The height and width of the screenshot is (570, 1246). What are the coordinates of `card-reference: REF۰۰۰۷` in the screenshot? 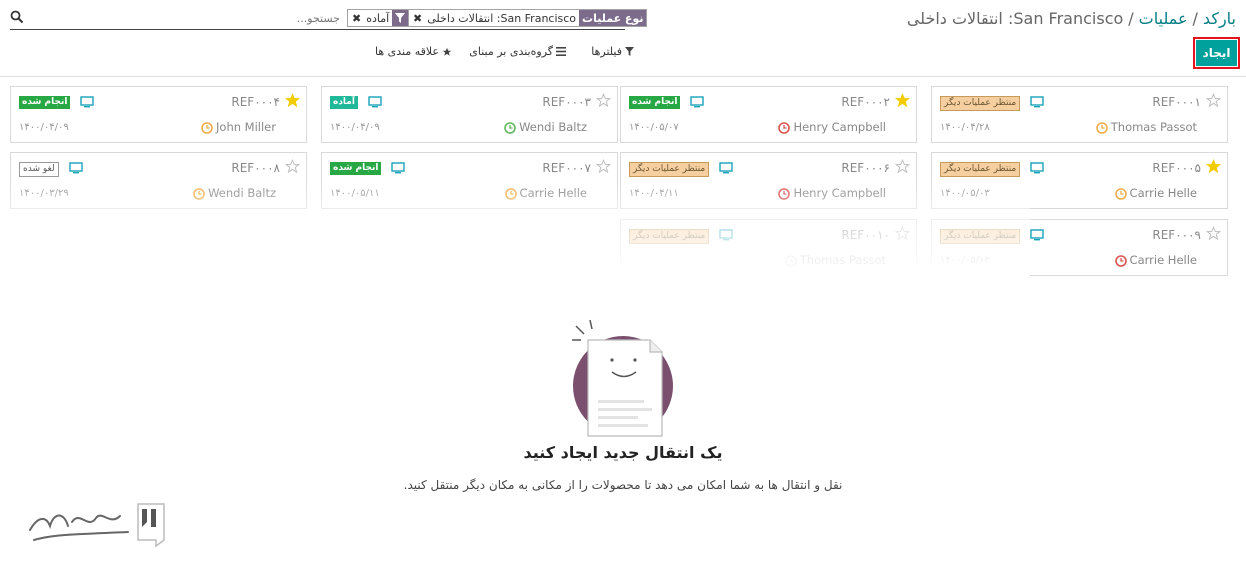 It's located at (566, 168).